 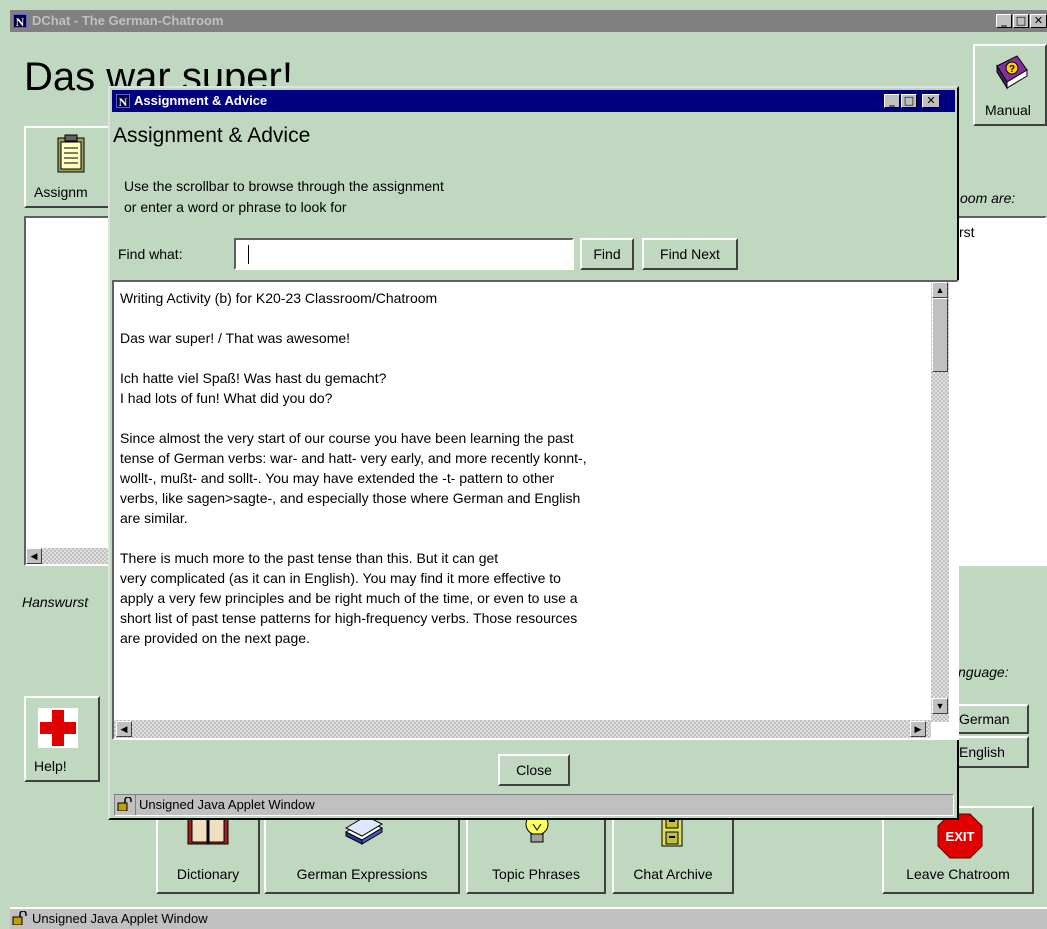 I want to click on maximize-icon: □, so click(x=1021, y=21).